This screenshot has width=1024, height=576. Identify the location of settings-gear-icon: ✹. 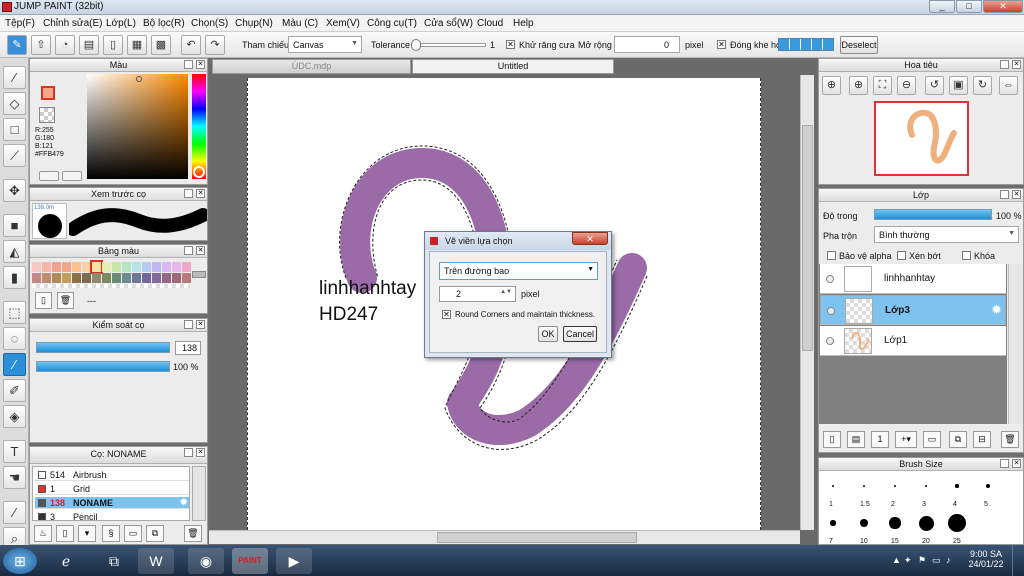
(996, 310).